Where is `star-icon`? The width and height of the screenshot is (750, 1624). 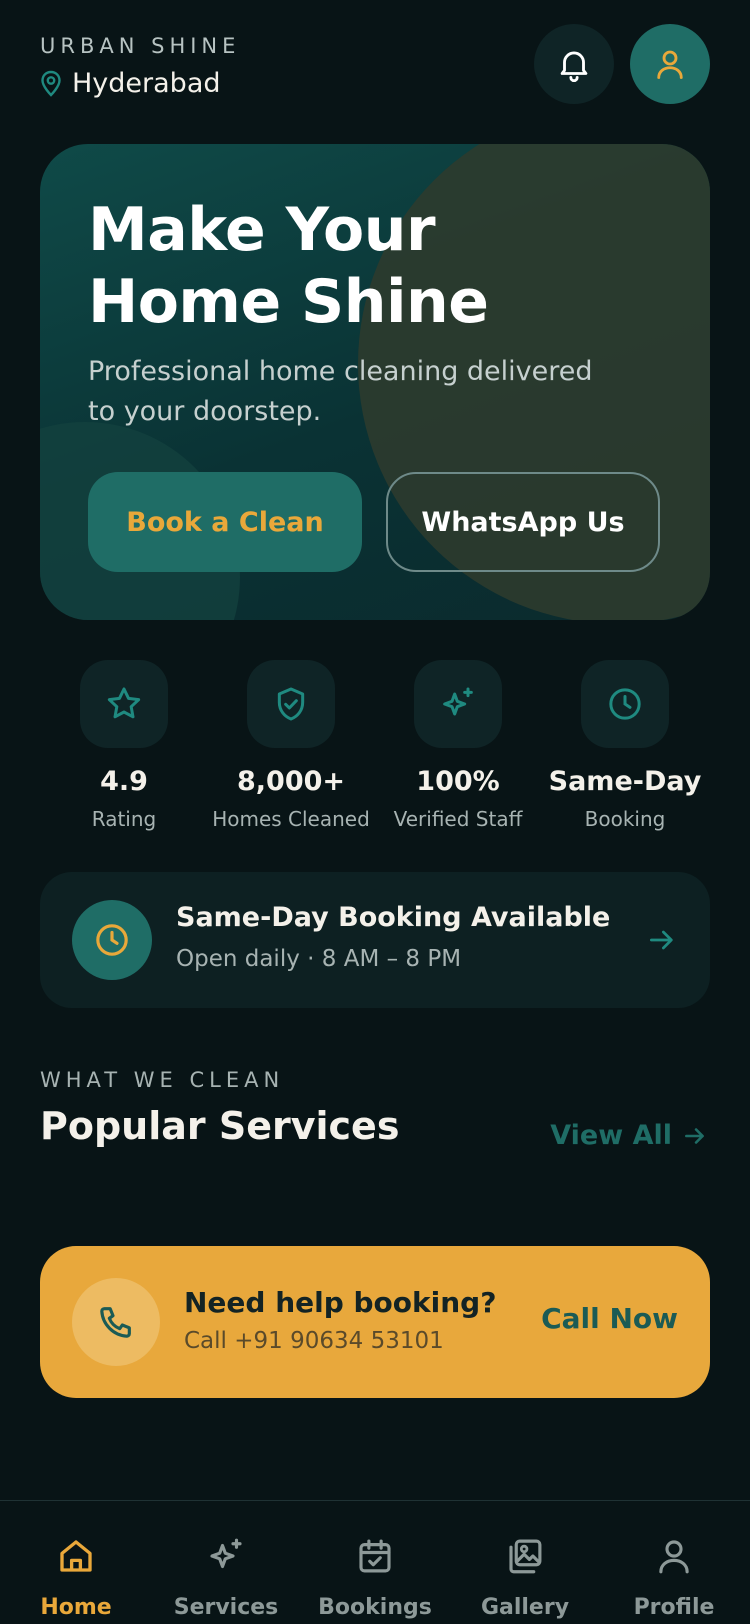
star-icon is located at coordinates (124, 704).